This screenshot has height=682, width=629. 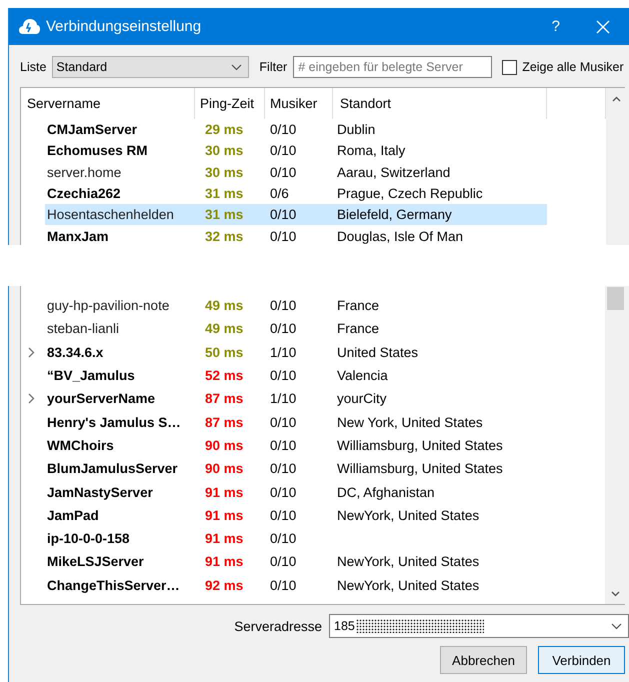 What do you see at coordinates (92, 130) in the screenshot?
I see `server-name: CMJamServer` at bounding box center [92, 130].